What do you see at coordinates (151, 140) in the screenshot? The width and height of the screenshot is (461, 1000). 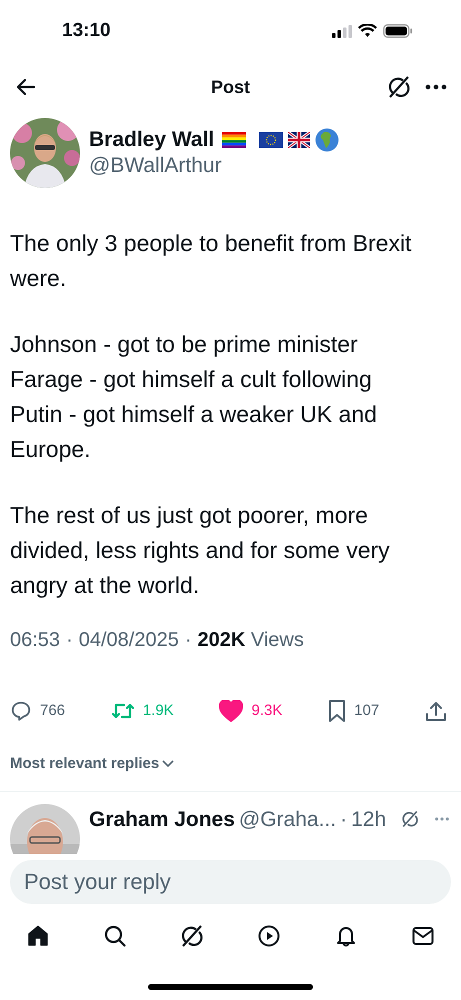 I see `author-name: Bradley Wall` at bounding box center [151, 140].